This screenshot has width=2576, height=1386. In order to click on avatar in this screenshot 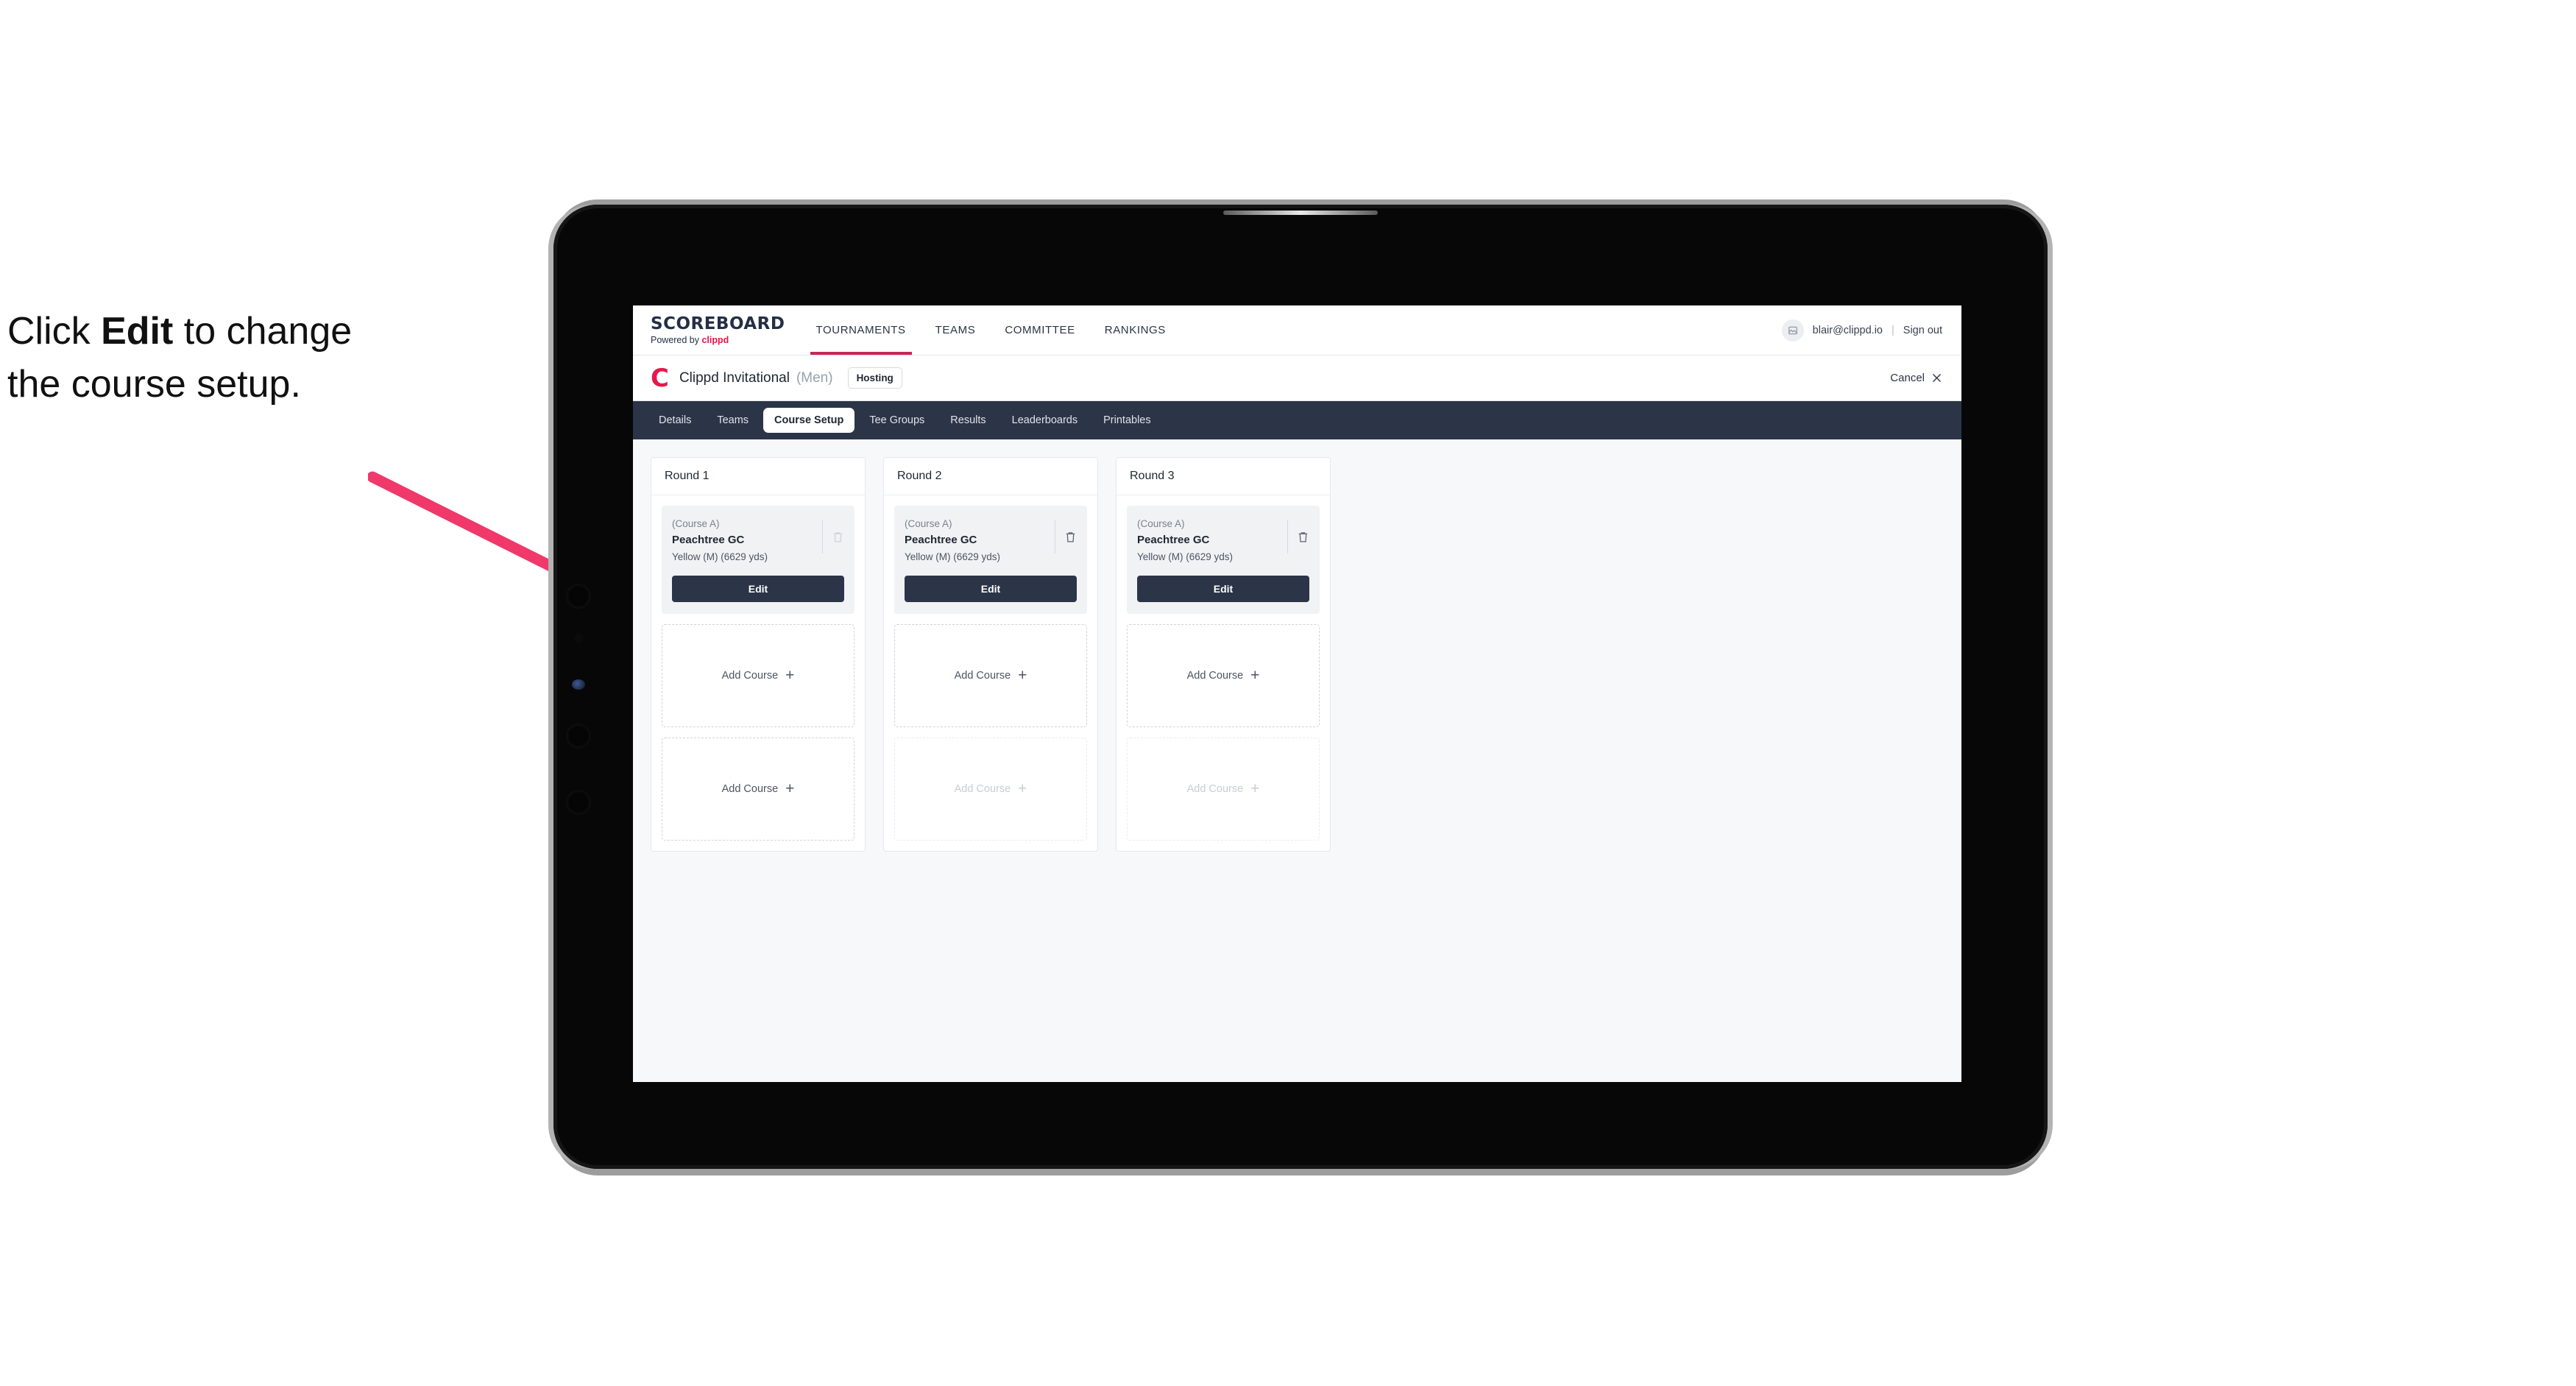, I will do `click(1792, 330)`.